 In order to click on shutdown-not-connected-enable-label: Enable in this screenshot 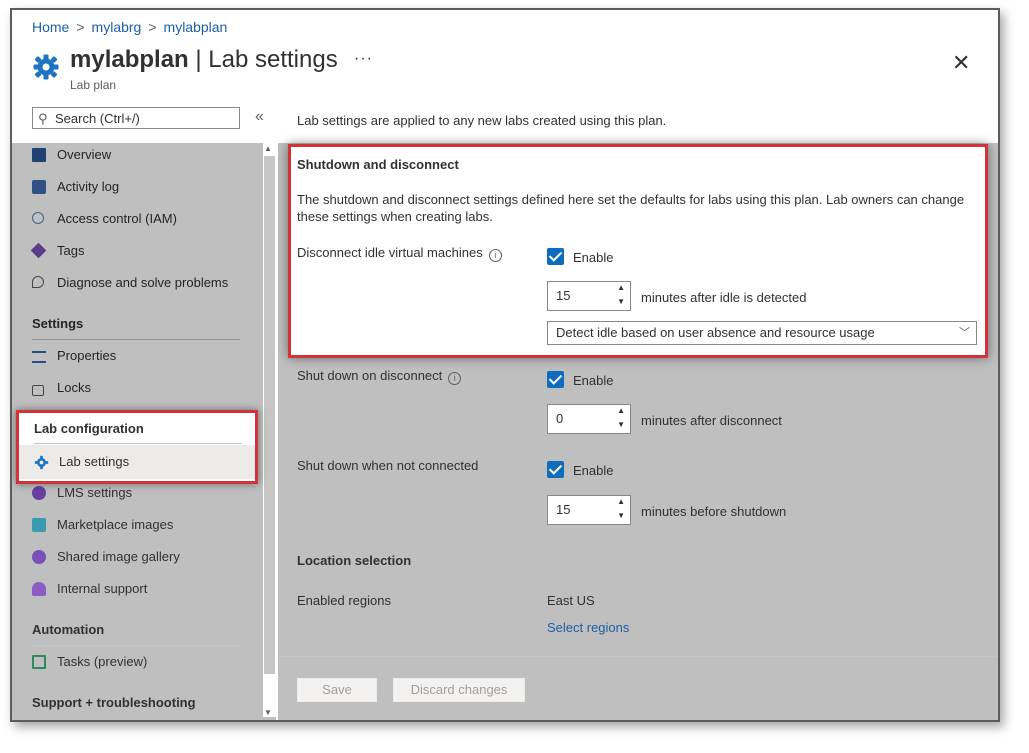, I will do `click(593, 470)`.